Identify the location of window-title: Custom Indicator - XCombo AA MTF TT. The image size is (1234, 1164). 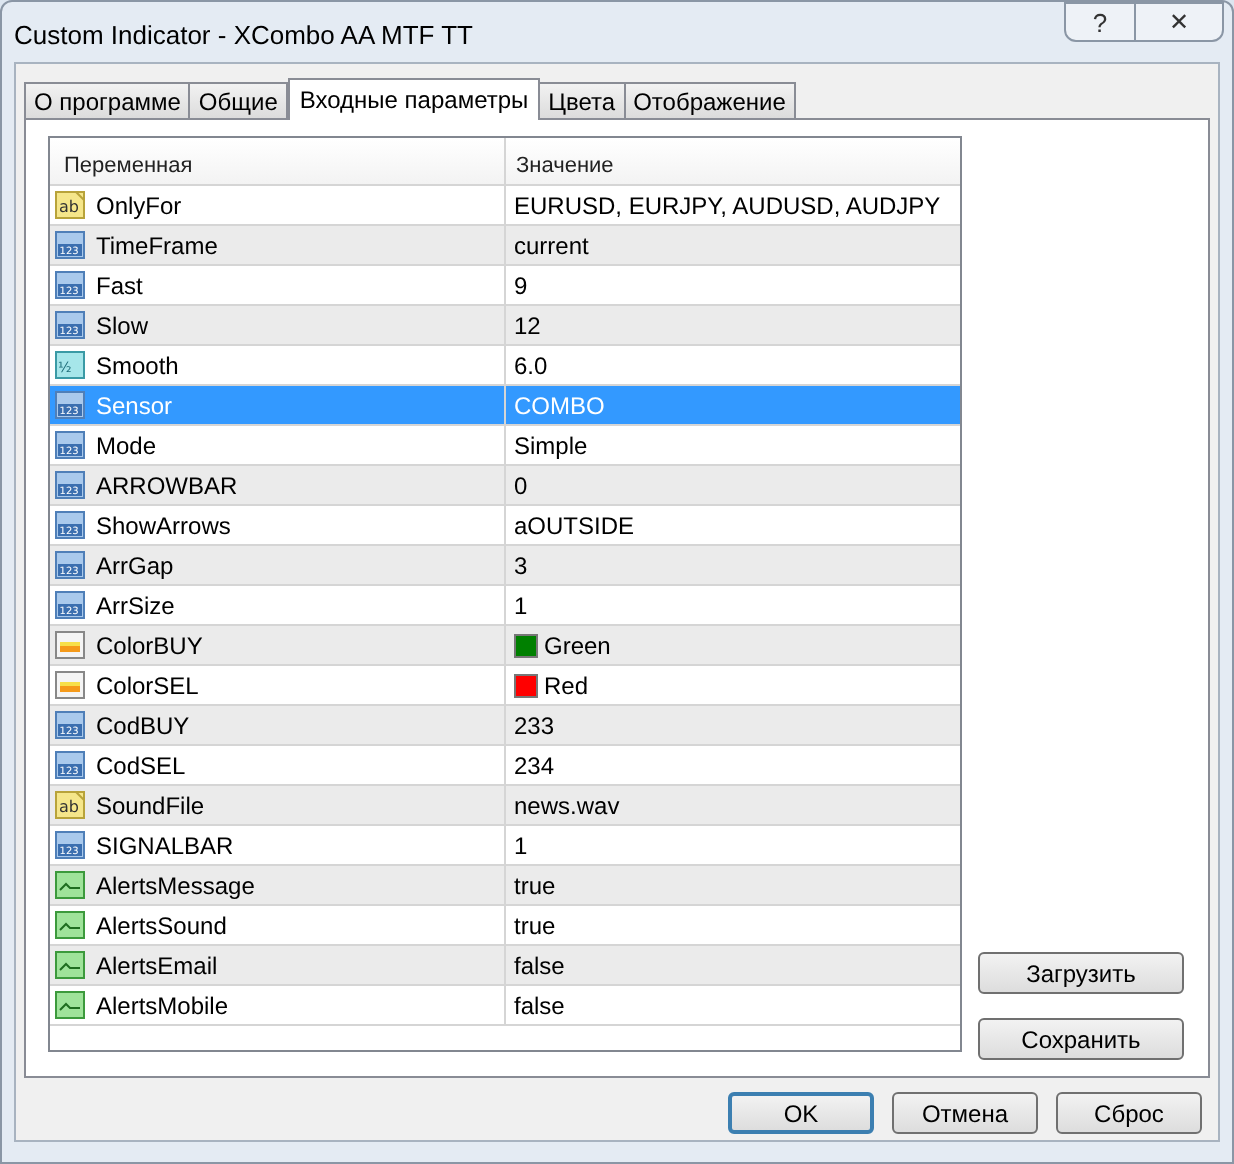
(243, 36).